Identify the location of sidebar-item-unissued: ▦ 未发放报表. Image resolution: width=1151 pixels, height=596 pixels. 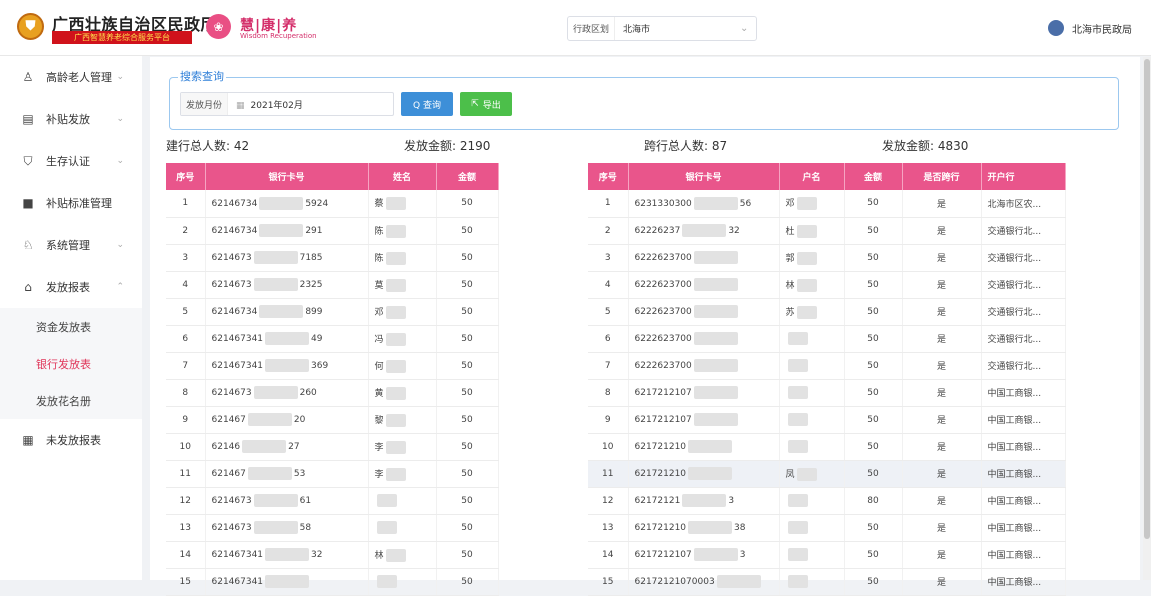
(71, 440).